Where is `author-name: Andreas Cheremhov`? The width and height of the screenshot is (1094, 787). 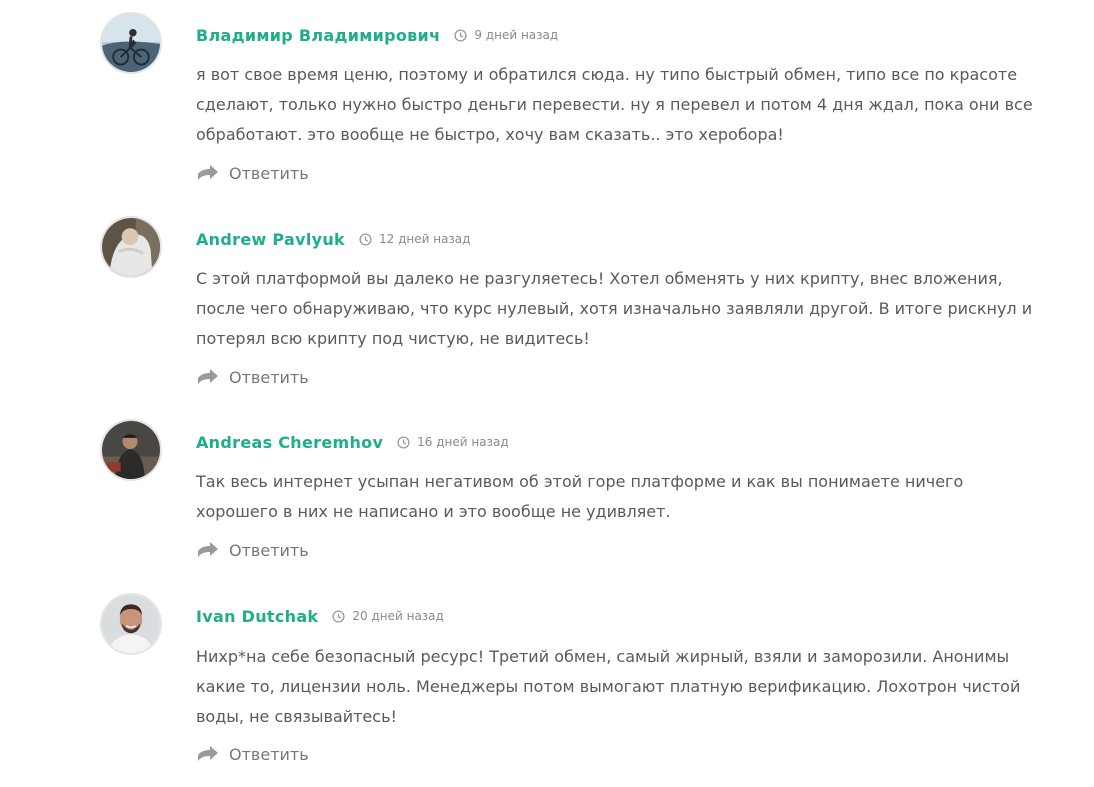 author-name: Andreas Cheremhov is located at coordinates (289, 442).